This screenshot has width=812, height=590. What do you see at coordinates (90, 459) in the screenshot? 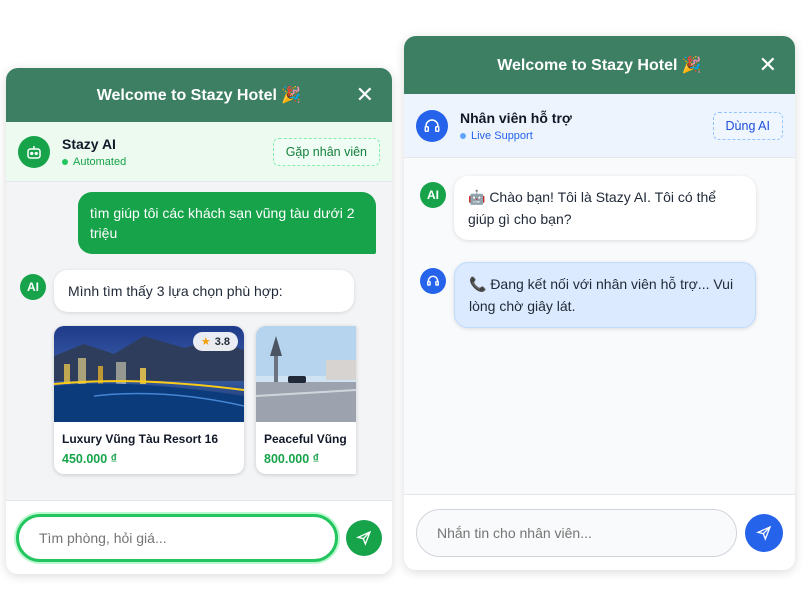
I see `hotel-price: 450.000 ₫` at bounding box center [90, 459].